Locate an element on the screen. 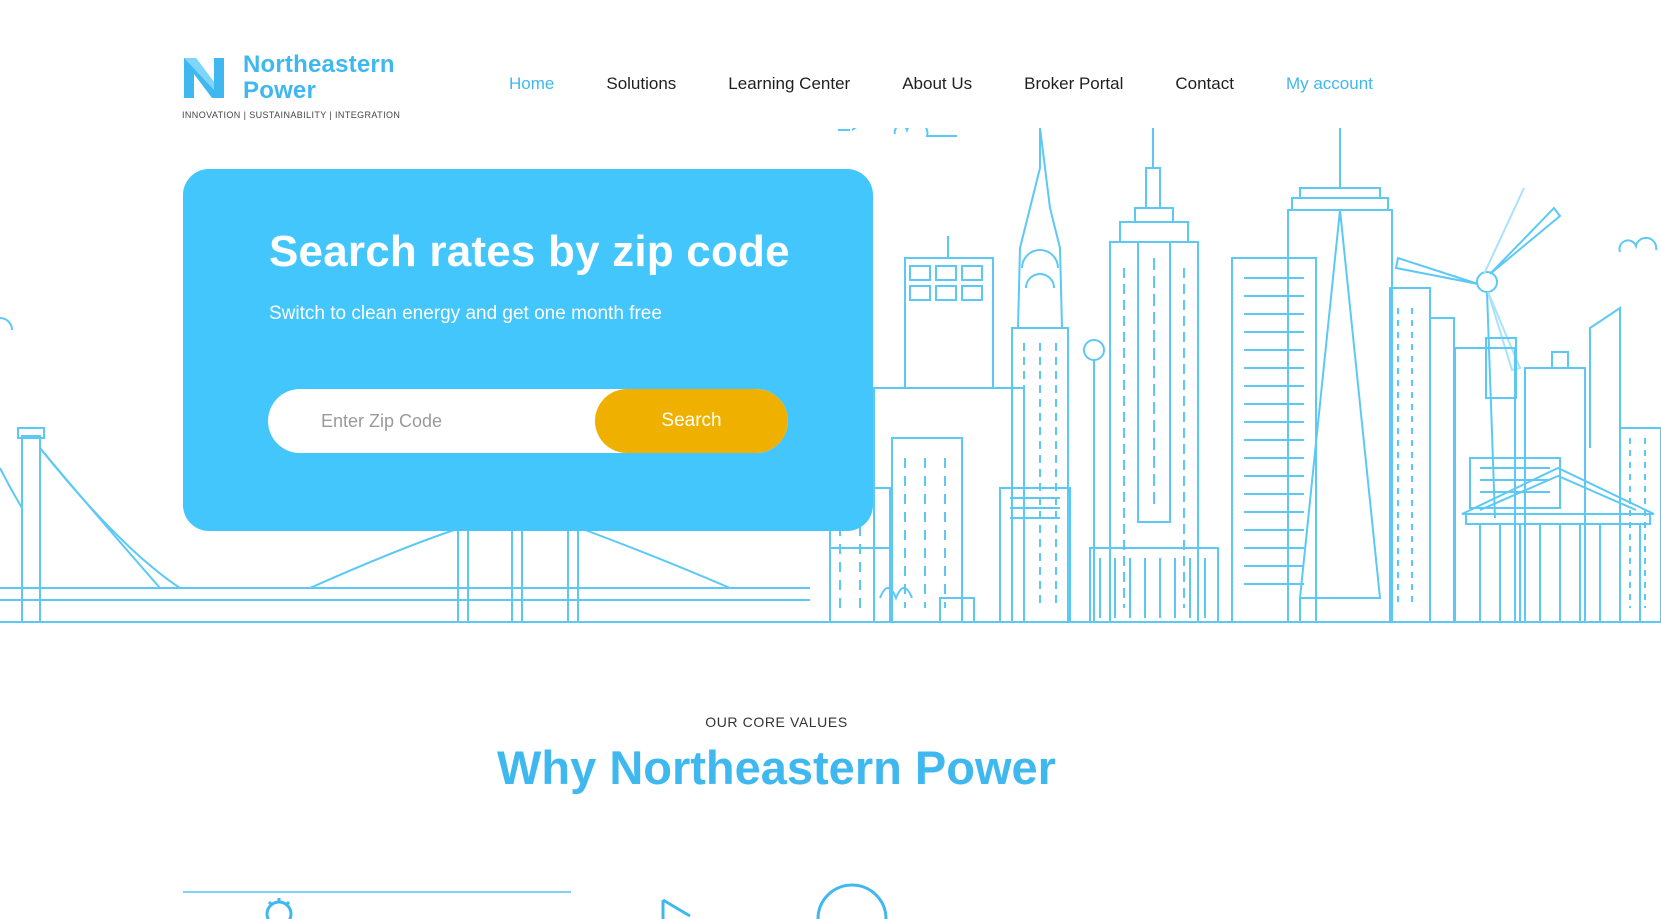 This screenshot has width=1661, height=919. nav-item-my-account: My account is located at coordinates (1329, 84).